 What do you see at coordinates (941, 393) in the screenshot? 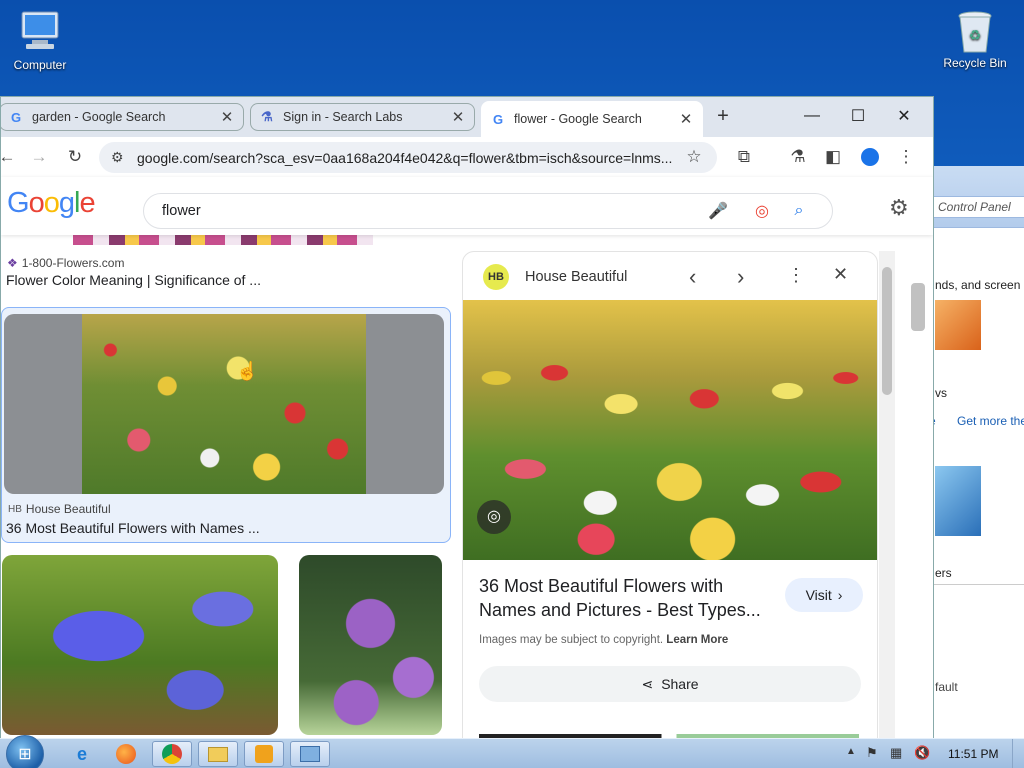
I see `control-panel-snippet: vs` at bounding box center [941, 393].